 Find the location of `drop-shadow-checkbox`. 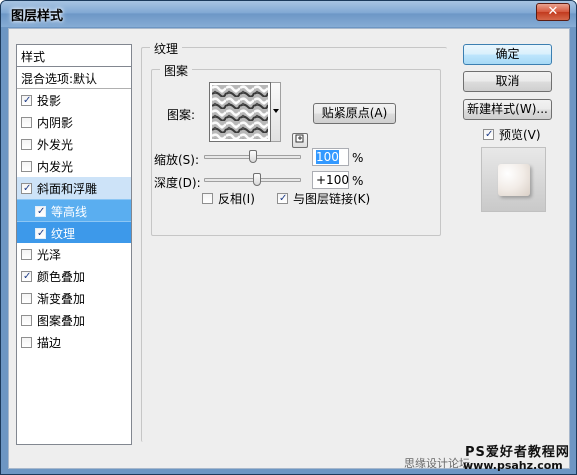

drop-shadow-checkbox is located at coordinates (26, 100).